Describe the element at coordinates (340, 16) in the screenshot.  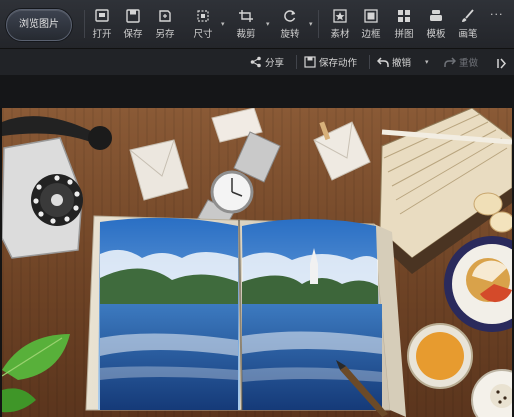
I see `material-icon` at that location.